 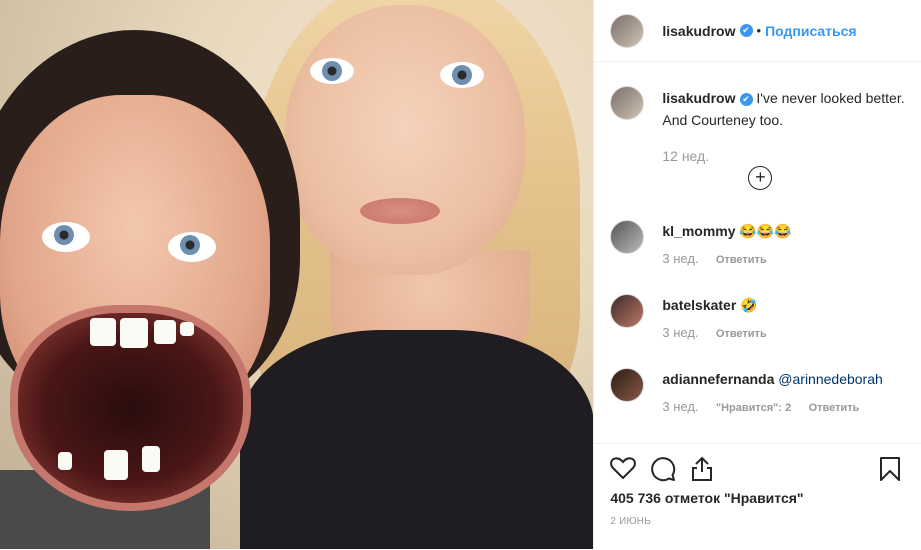 I want to click on caption-username: lisakudrow, so click(x=698, y=98).